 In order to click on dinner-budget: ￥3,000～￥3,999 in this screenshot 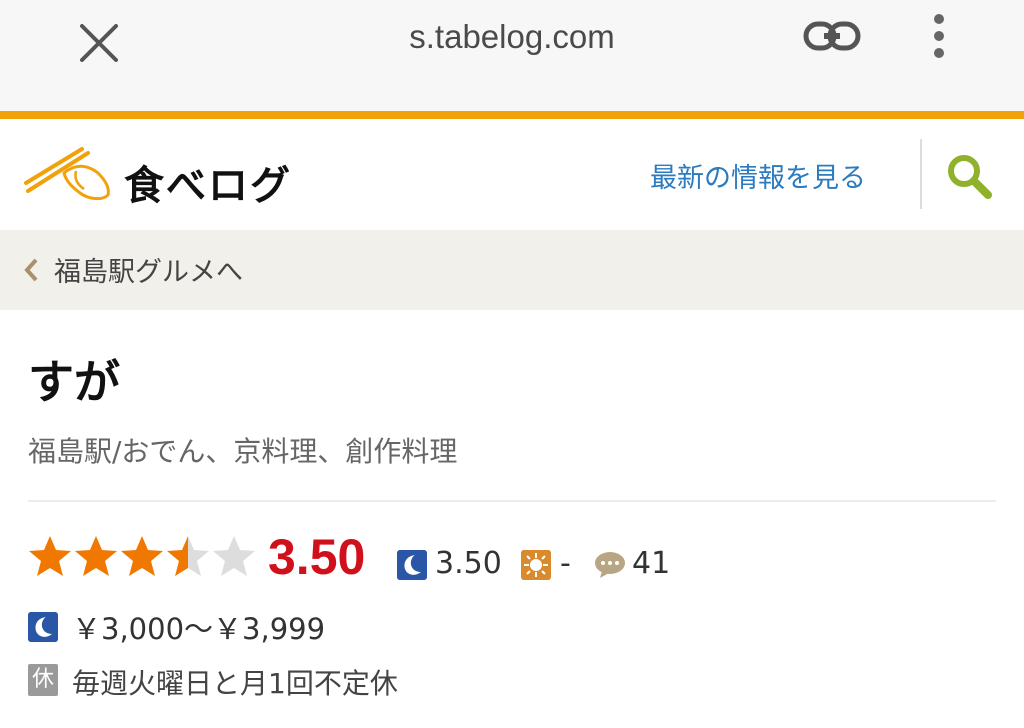, I will do `click(199, 629)`.